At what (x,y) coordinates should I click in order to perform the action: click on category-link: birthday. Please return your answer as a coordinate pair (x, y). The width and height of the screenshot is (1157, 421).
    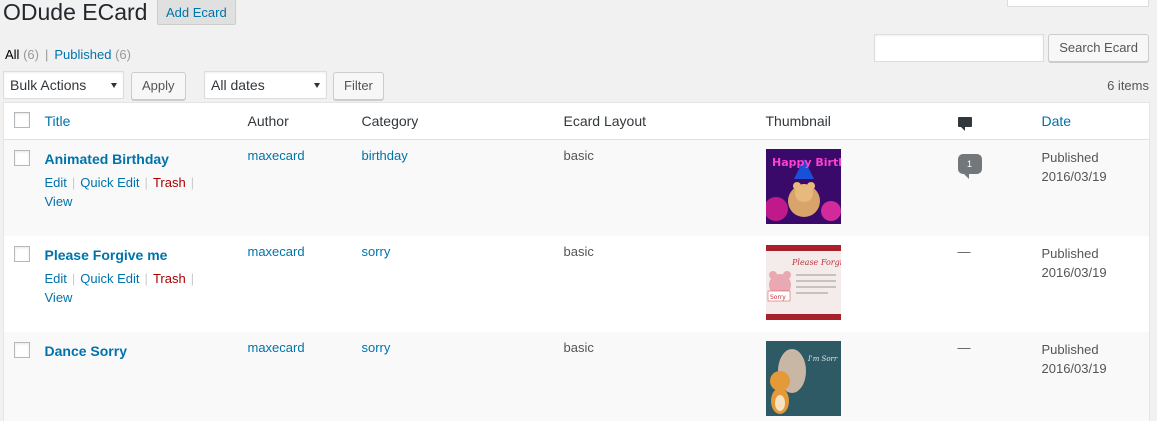
    Looking at the image, I should click on (385, 155).